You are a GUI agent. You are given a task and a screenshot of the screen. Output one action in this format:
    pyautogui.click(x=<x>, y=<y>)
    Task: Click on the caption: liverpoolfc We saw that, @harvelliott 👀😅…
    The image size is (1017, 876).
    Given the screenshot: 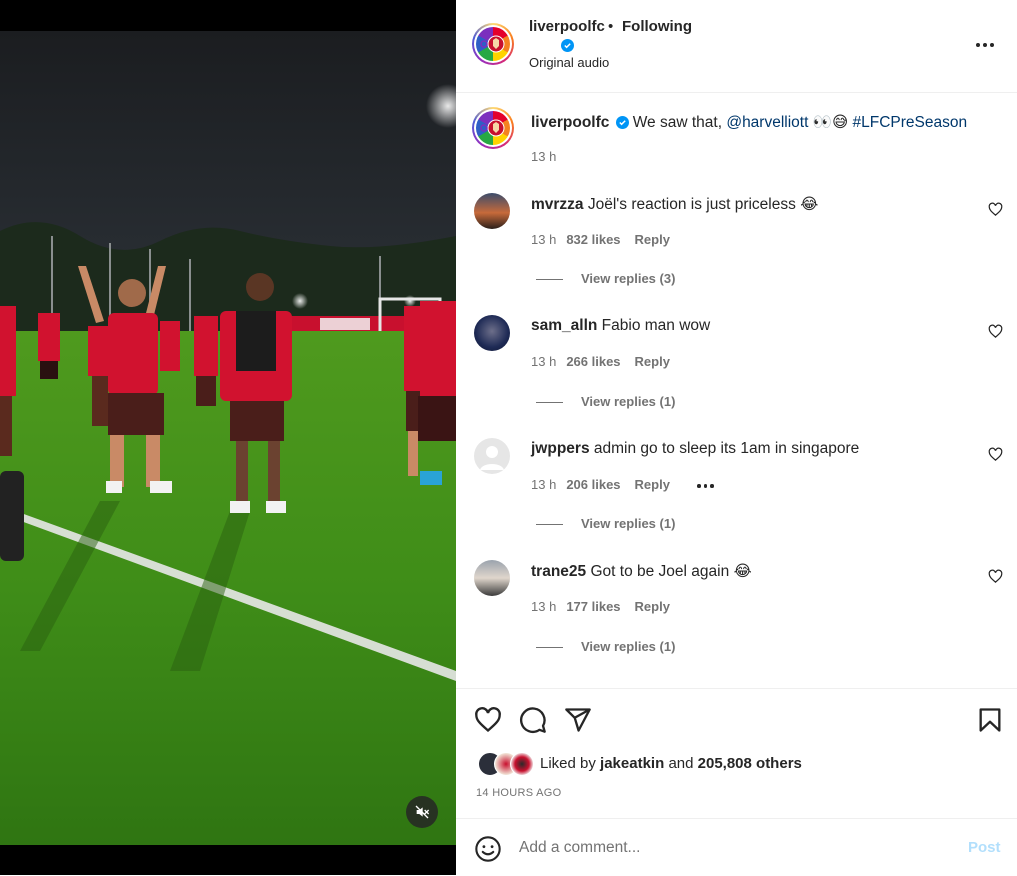 What is the action you would take?
    pyautogui.click(x=749, y=122)
    